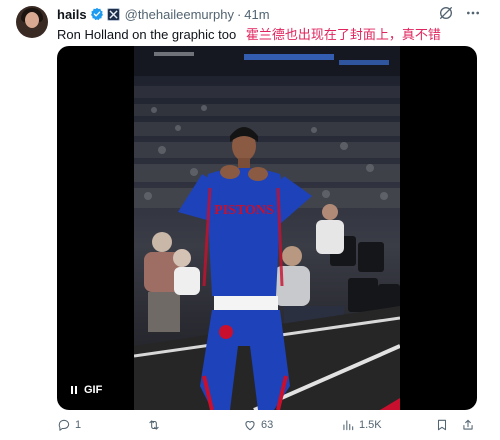 The width and height of the screenshot is (500, 440). What do you see at coordinates (258, 425) in the screenshot?
I see `like-button: 63` at bounding box center [258, 425].